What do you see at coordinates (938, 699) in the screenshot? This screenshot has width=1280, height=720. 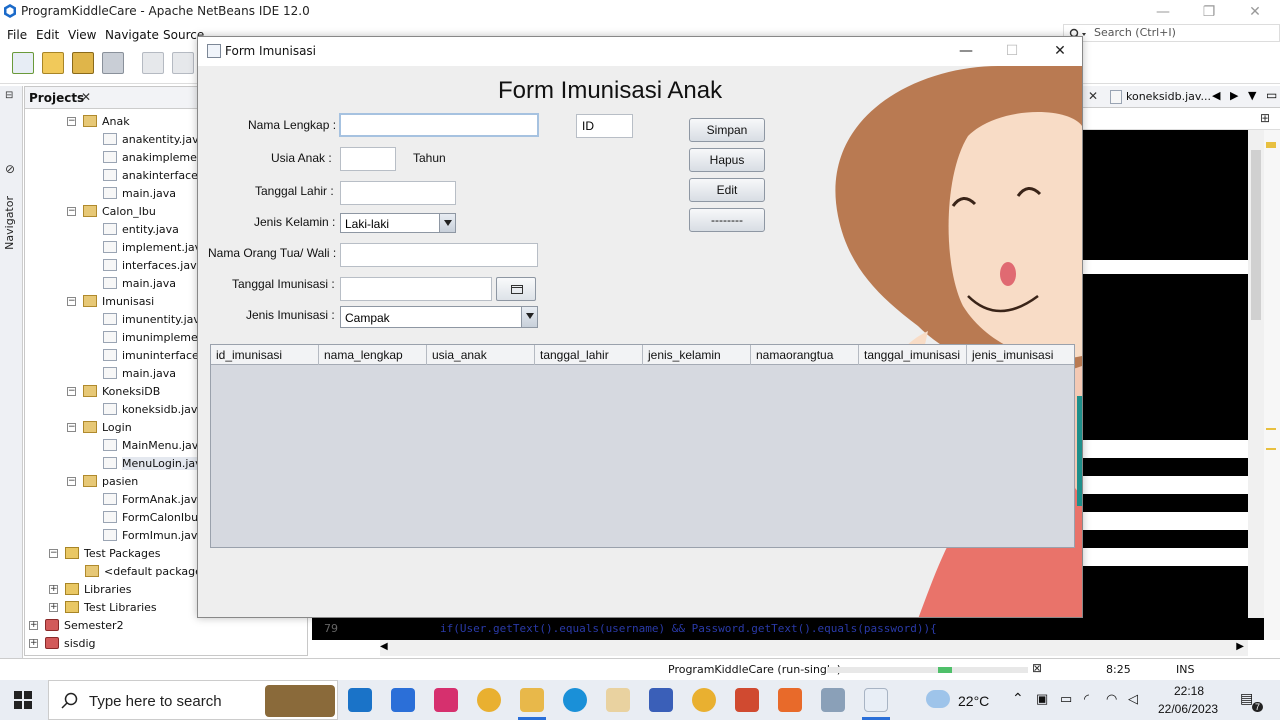 I see `weather-cloud-icon` at bounding box center [938, 699].